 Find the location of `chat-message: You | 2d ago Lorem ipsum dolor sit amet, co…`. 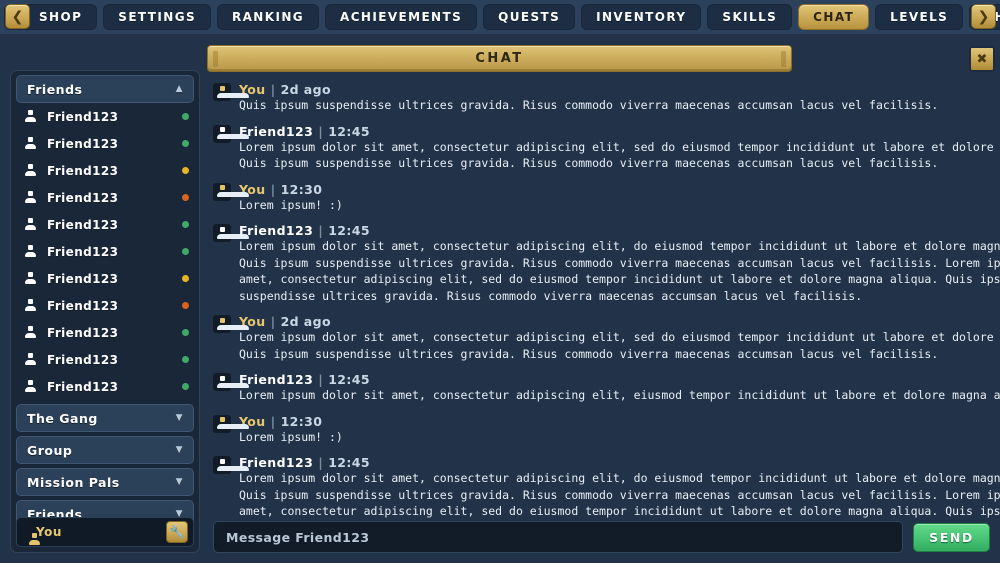

chat-message: You | 2d ago Lorem ipsum dolor sit amet, co… is located at coordinates (603, 339).